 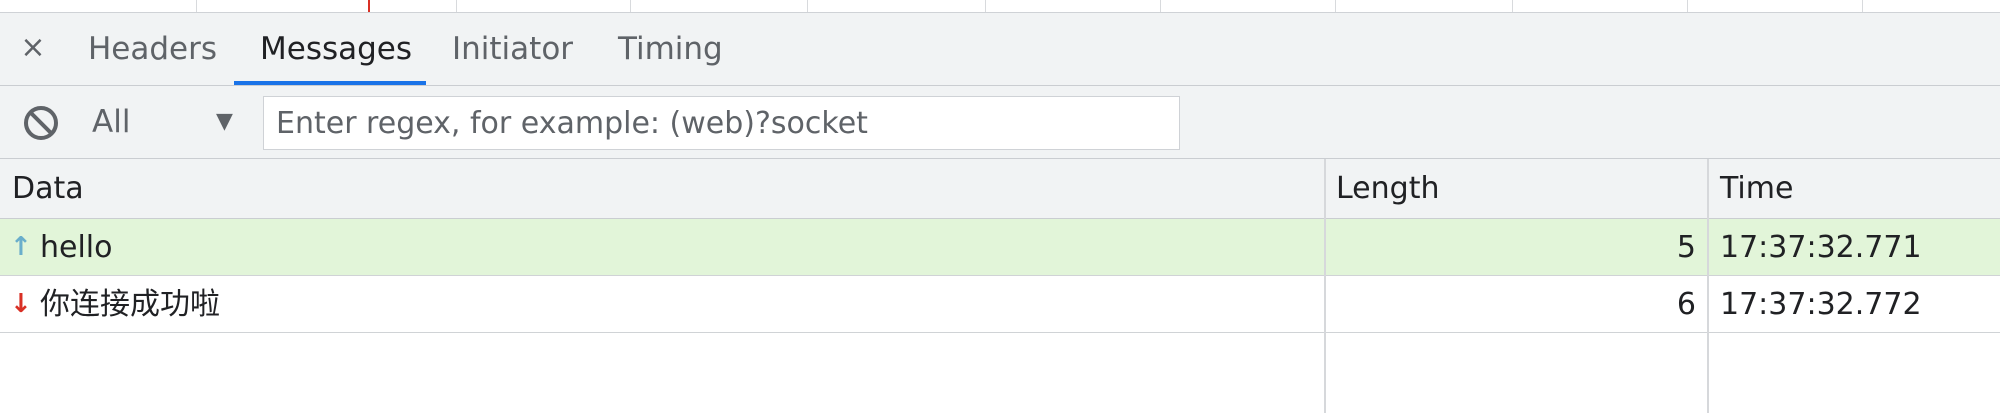 I want to click on message-type-selected: All, so click(x=111, y=122).